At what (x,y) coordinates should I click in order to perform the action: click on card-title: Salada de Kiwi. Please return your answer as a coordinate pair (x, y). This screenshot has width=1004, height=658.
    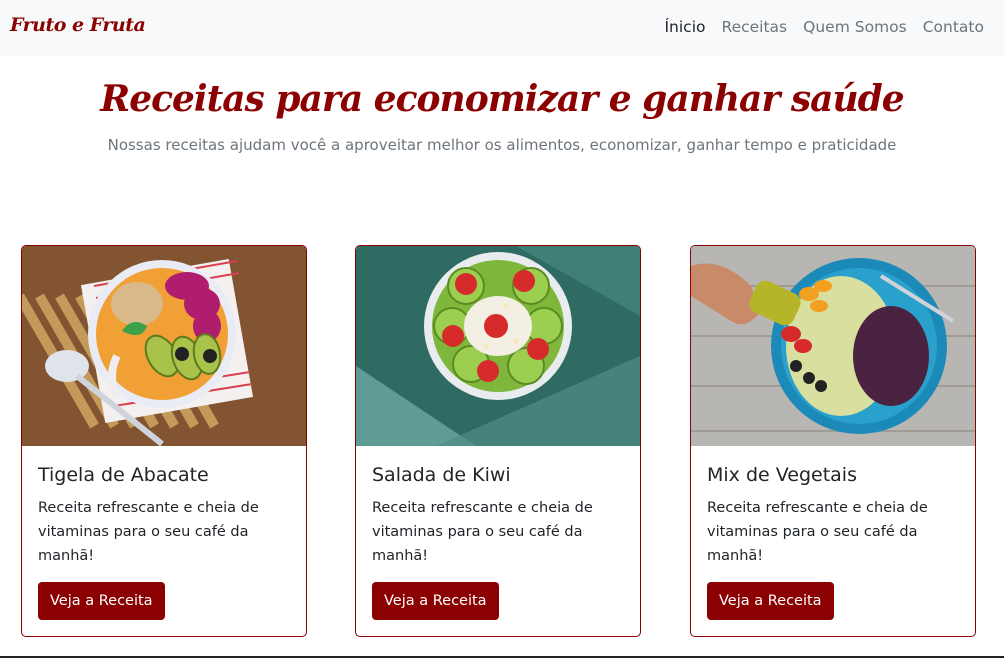
    Looking at the image, I should click on (441, 475).